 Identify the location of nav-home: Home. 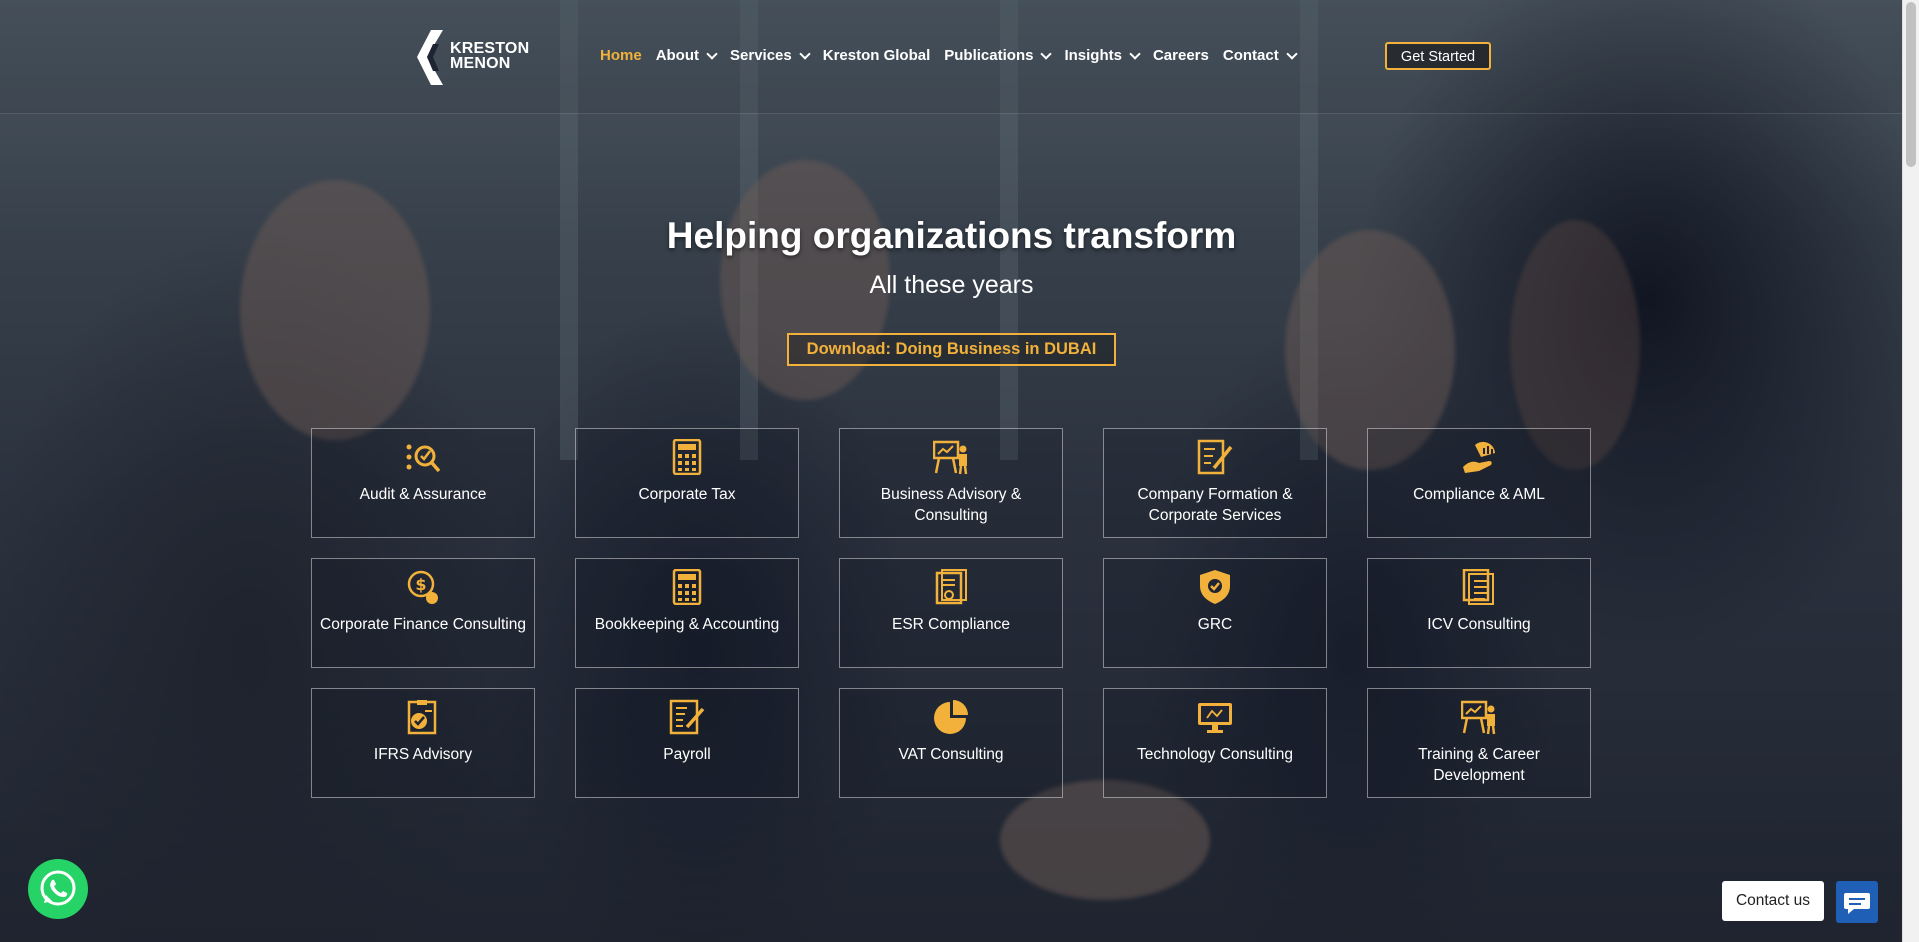
(621, 55).